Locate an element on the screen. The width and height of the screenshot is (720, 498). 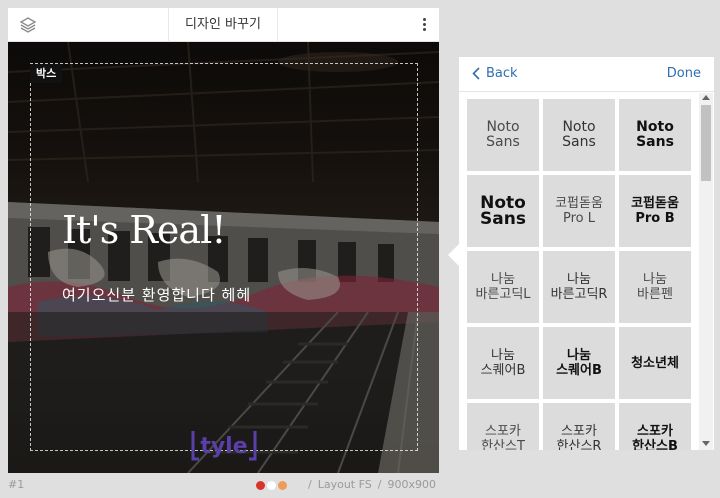
font-option: 나눔 바른고딕R is located at coordinates (579, 287).